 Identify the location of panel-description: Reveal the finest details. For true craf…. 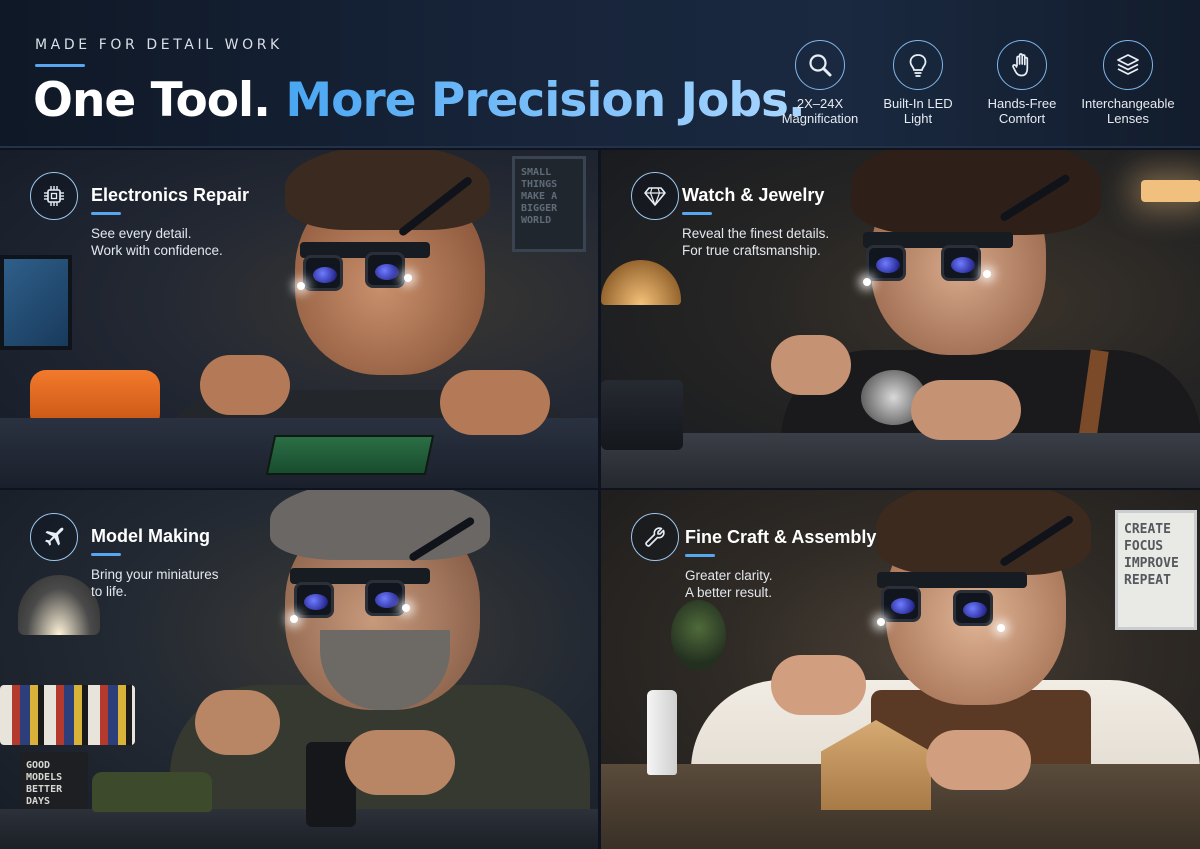
(756, 242).